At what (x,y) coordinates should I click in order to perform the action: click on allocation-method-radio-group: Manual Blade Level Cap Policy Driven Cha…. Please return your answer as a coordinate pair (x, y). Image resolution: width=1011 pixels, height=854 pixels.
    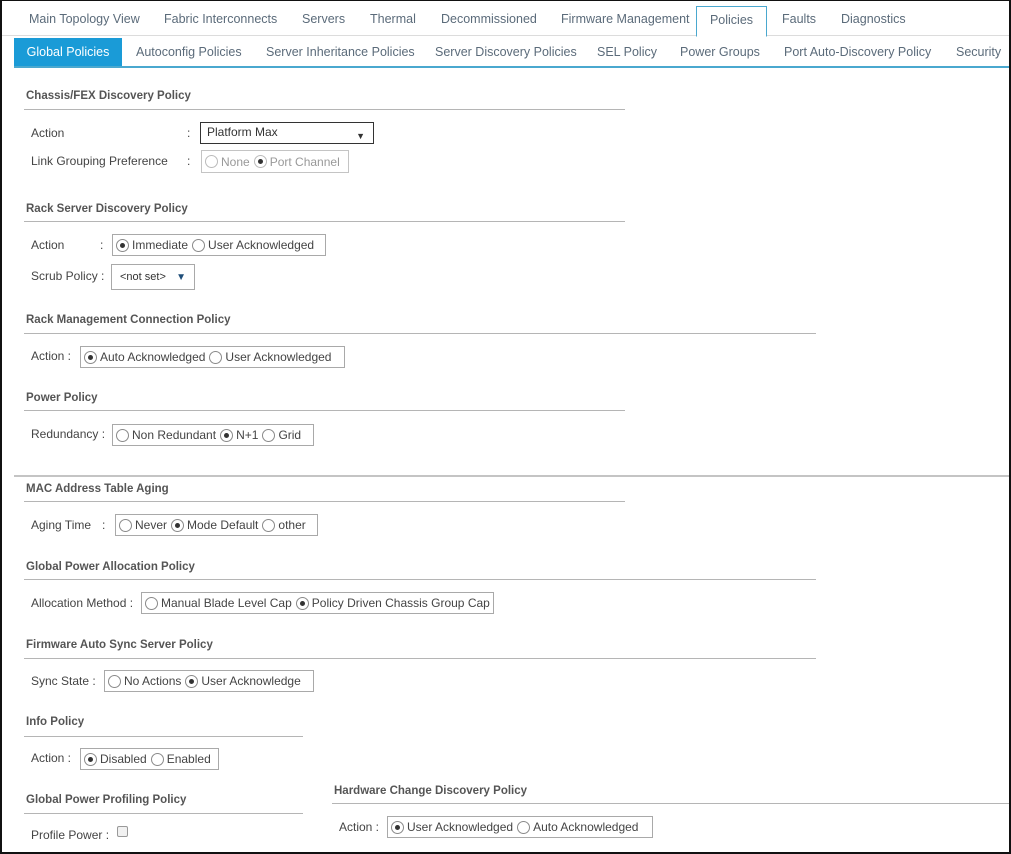
    Looking at the image, I should click on (317, 603).